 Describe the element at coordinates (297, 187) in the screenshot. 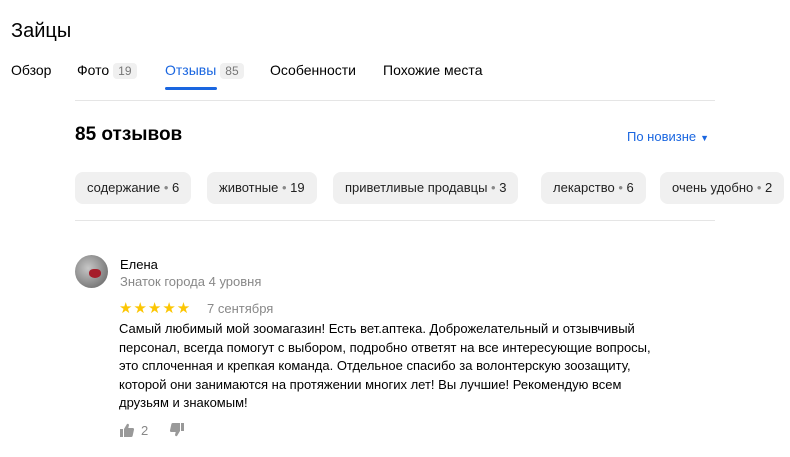

I see `chip-count: 19` at that location.